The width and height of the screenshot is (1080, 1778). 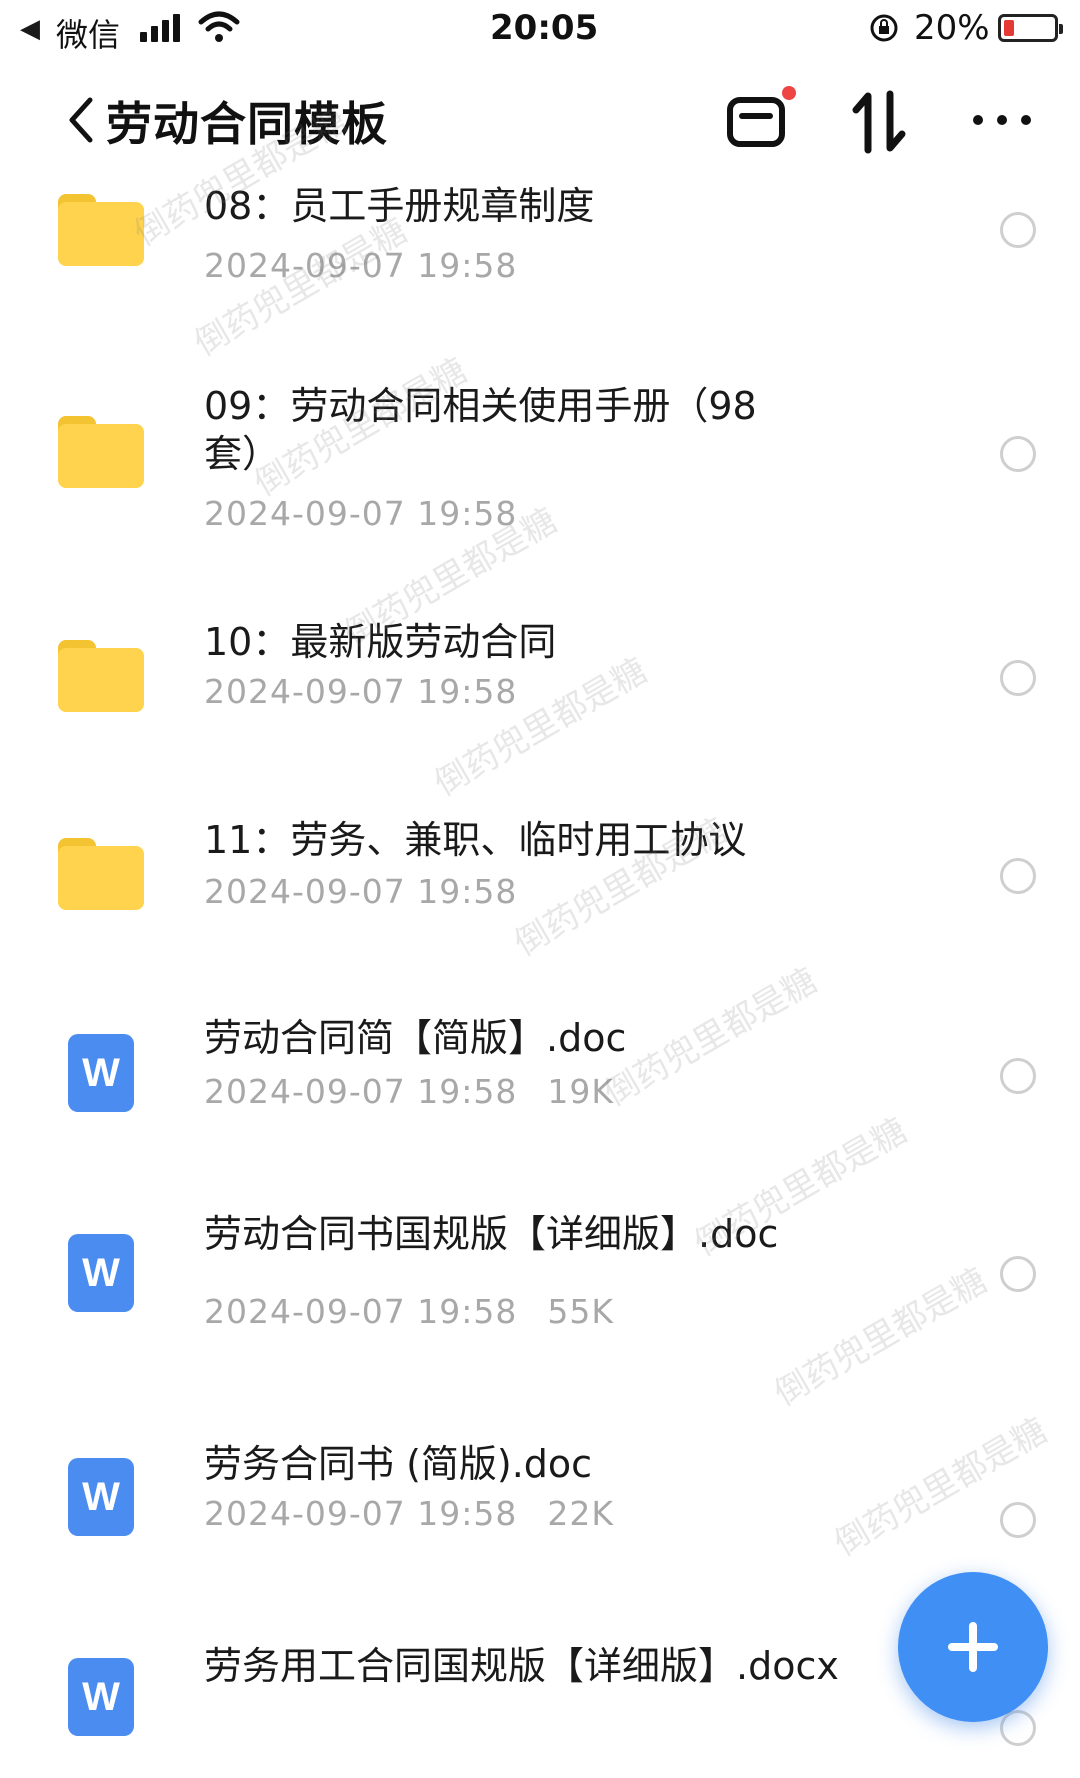 What do you see at coordinates (540, 694) in the screenshot?
I see `list-item: 10：最新版劳动合同 2024-09-07 19:58` at bounding box center [540, 694].